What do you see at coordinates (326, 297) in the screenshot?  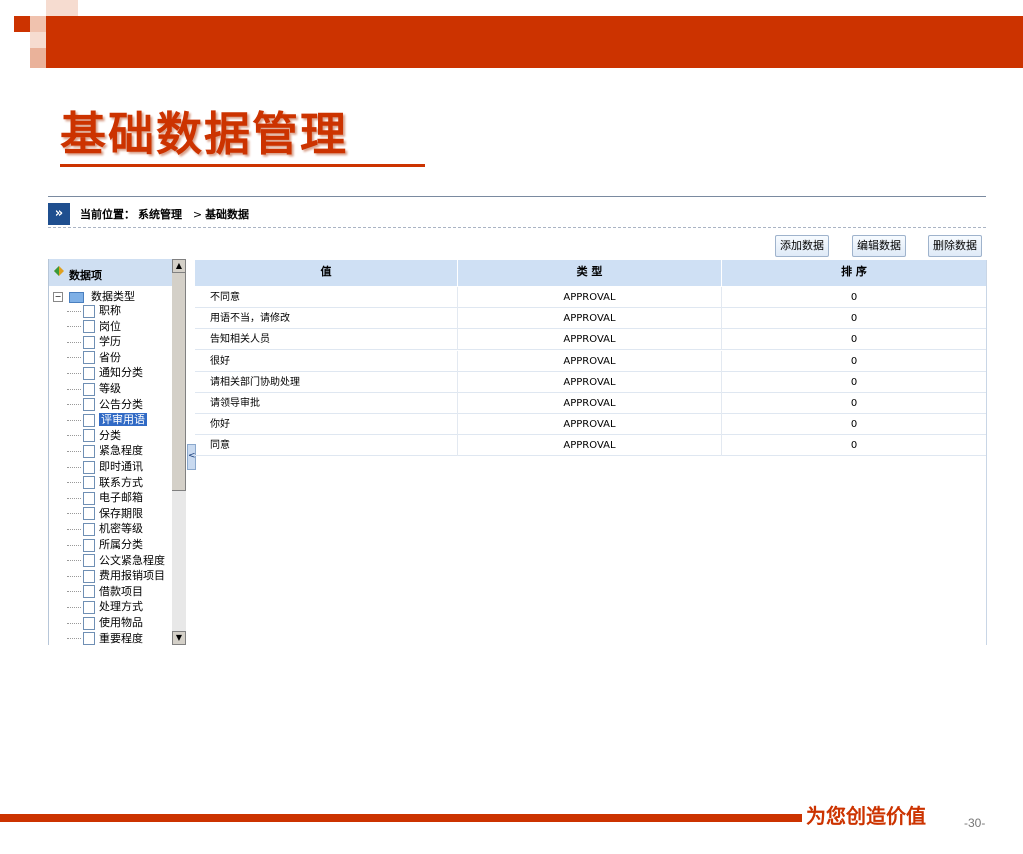 I see `cell-value: 不同意` at bounding box center [326, 297].